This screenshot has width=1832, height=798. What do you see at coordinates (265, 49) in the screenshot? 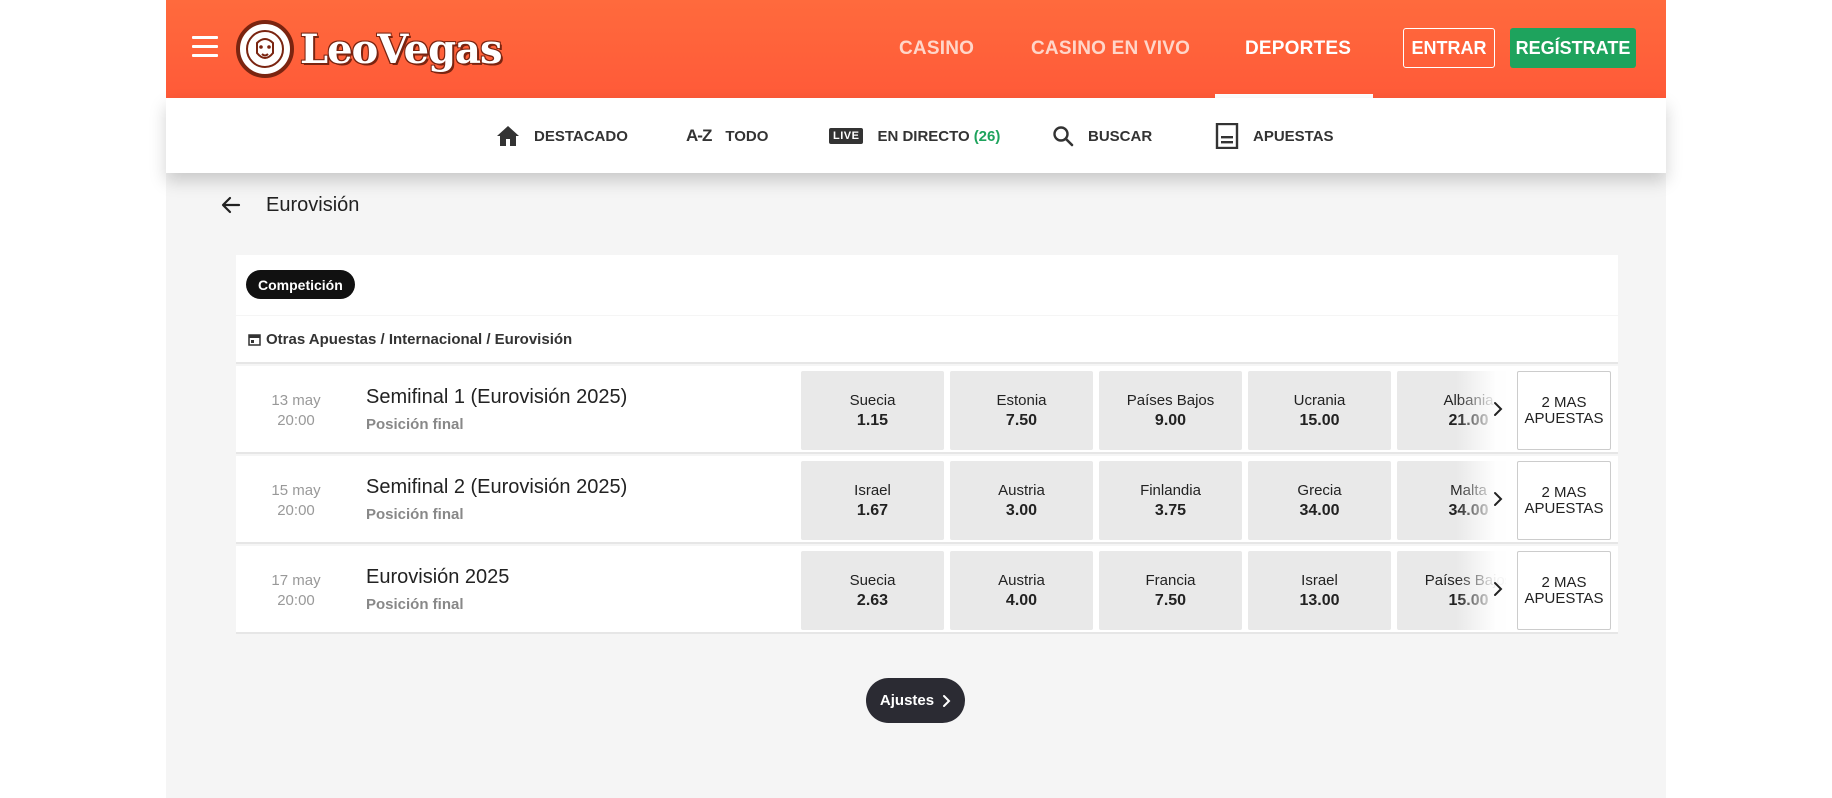
I see `lion-icon` at bounding box center [265, 49].